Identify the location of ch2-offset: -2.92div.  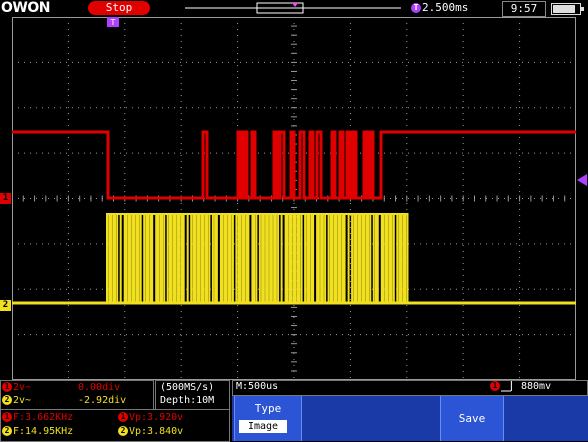
(102, 400).